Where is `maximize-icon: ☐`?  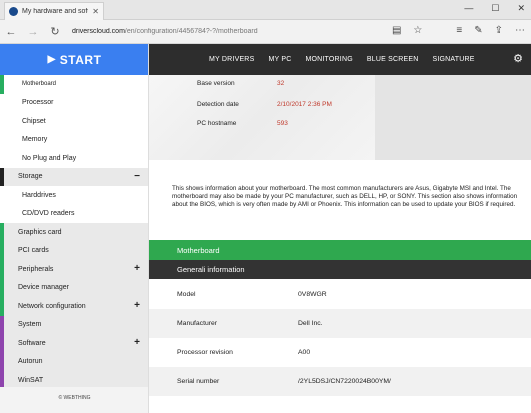 maximize-icon: ☐ is located at coordinates (495, 8).